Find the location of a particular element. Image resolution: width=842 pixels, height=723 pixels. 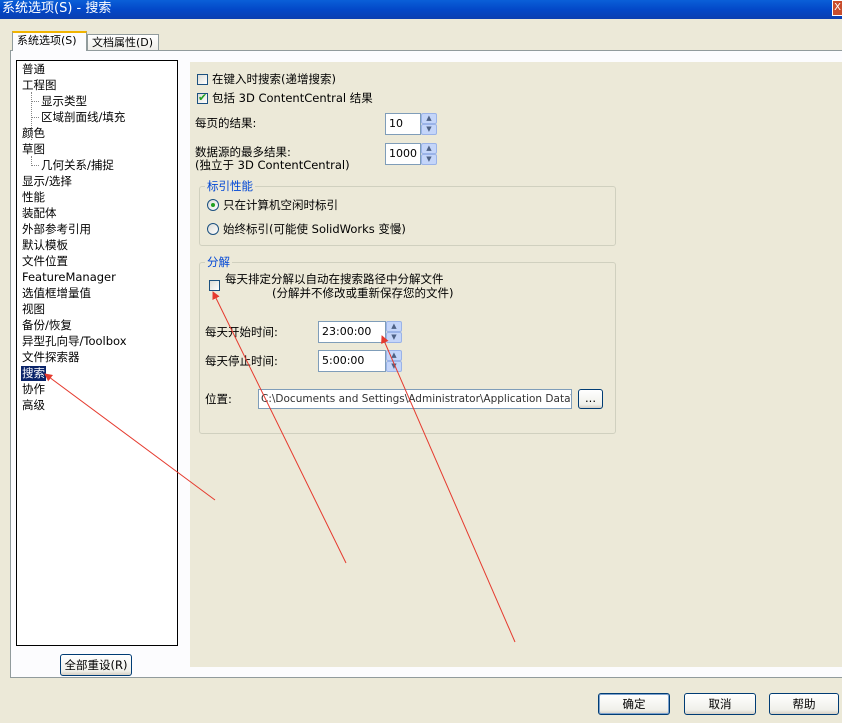

max-results-label: 数据源的最多结果: is located at coordinates (243, 152).